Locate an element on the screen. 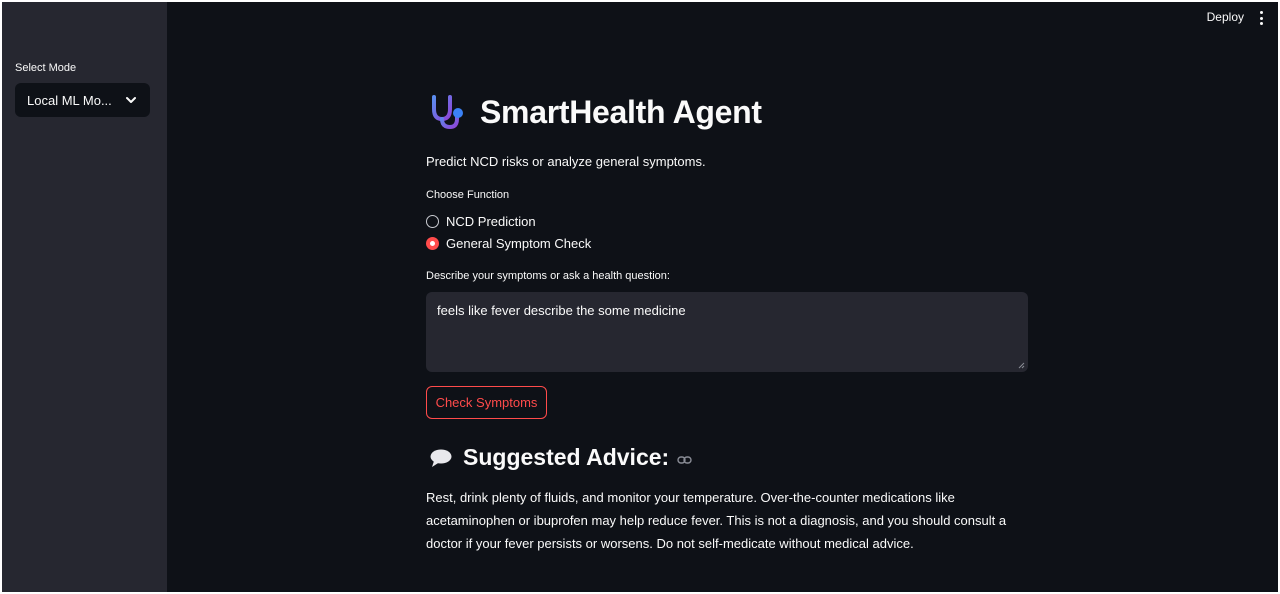 The image size is (1280, 594). deploy-button: Deploy is located at coordinates (1225, 17).